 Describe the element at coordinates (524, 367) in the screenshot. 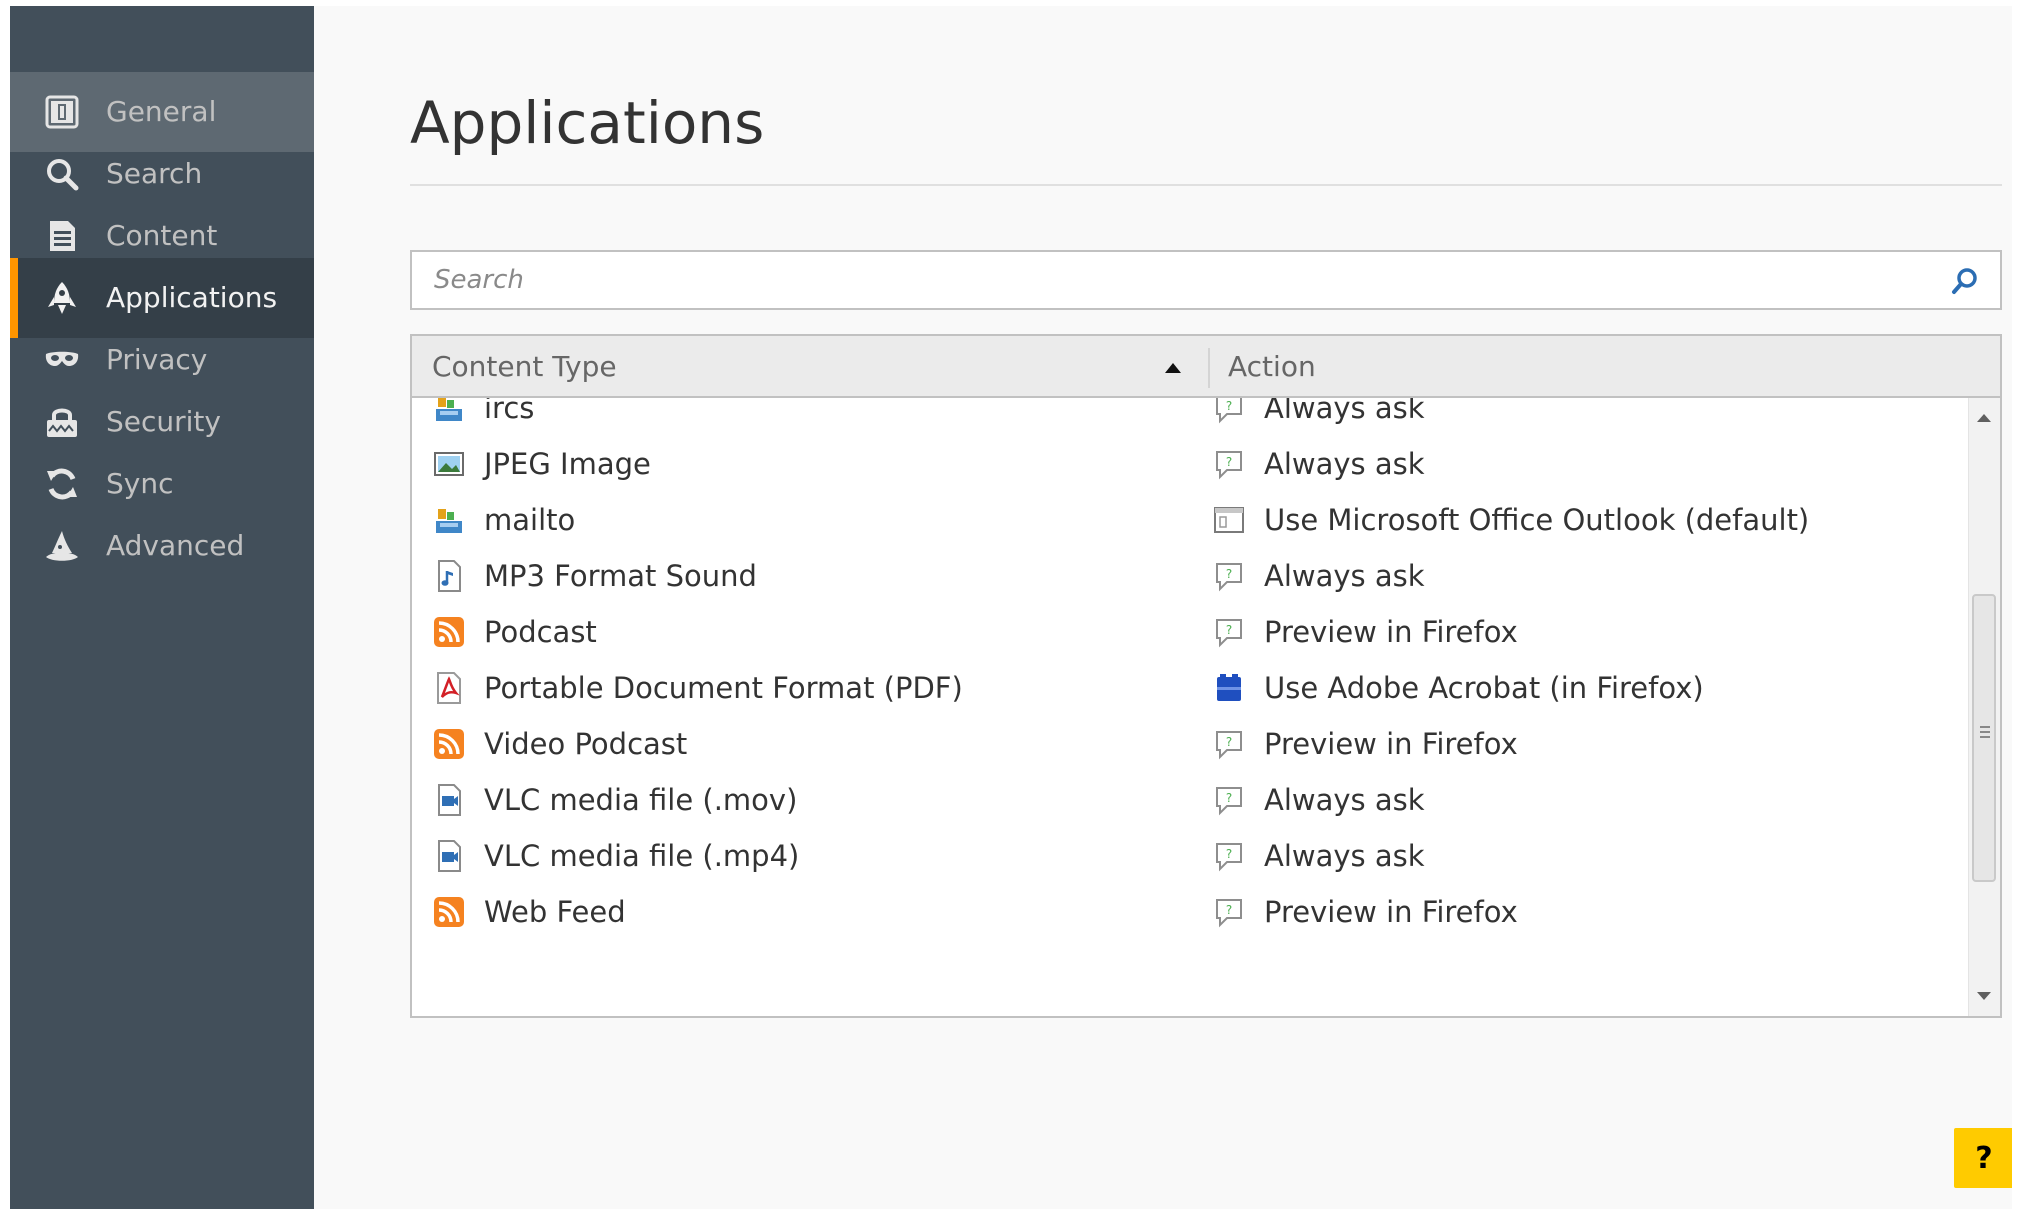

I see `column-header-content-type: Content Type` at that location.